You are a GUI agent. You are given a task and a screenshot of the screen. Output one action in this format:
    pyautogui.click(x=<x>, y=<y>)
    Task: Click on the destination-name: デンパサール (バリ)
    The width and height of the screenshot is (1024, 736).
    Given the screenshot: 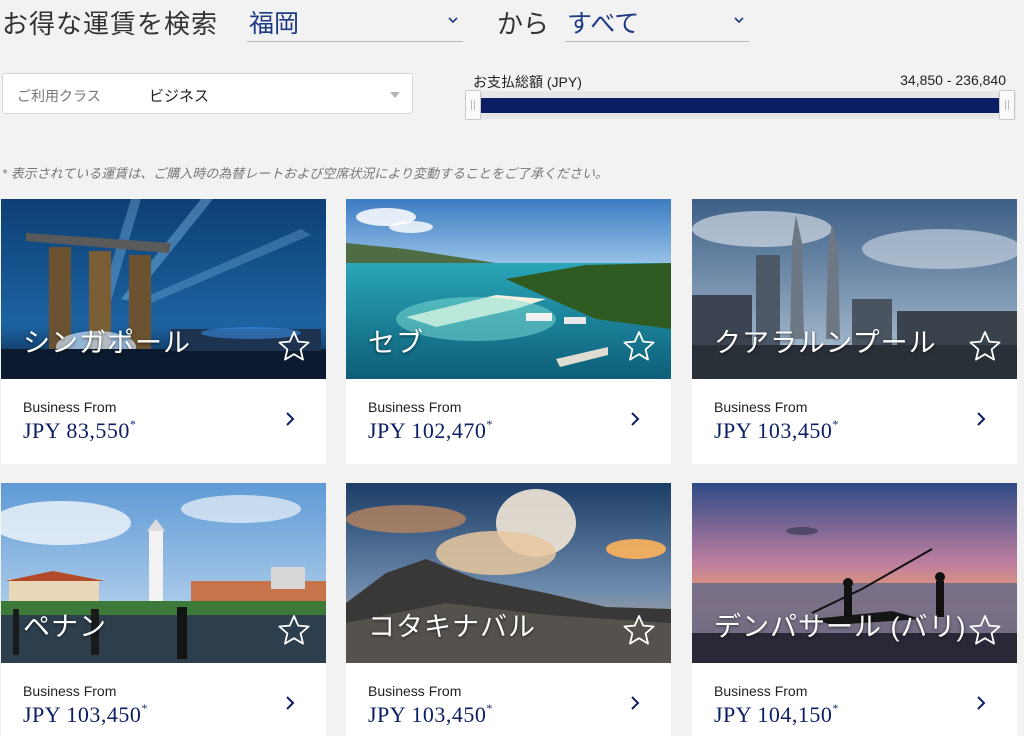 What is the action you would take?
    pyautogui.click(x=840, y=627)
    